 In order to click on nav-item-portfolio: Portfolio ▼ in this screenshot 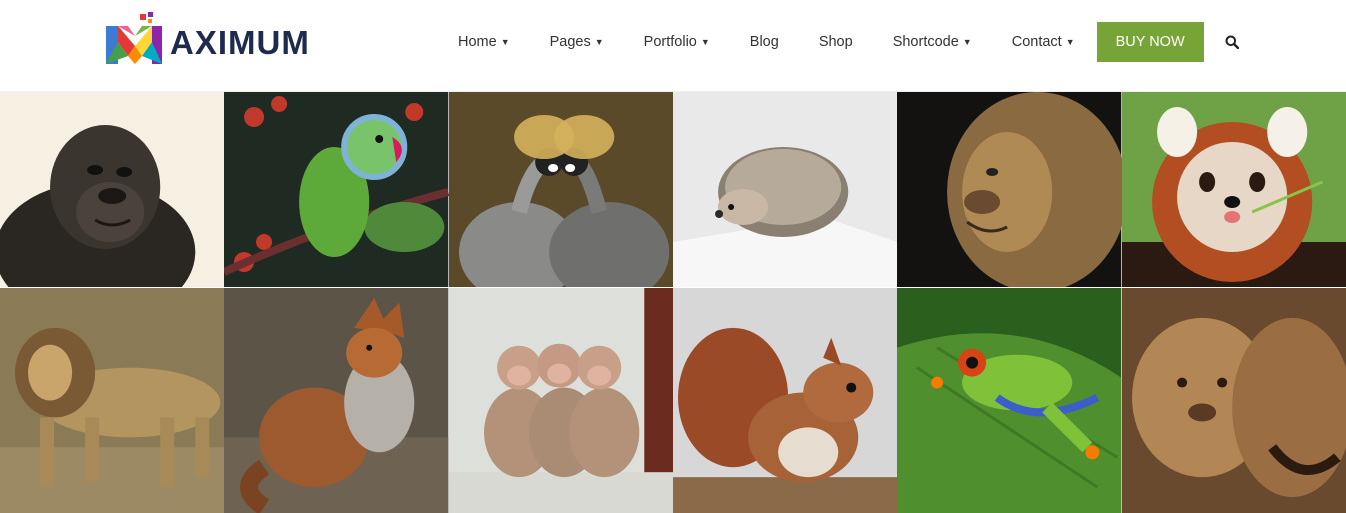, I will do `click(677, 42)`.